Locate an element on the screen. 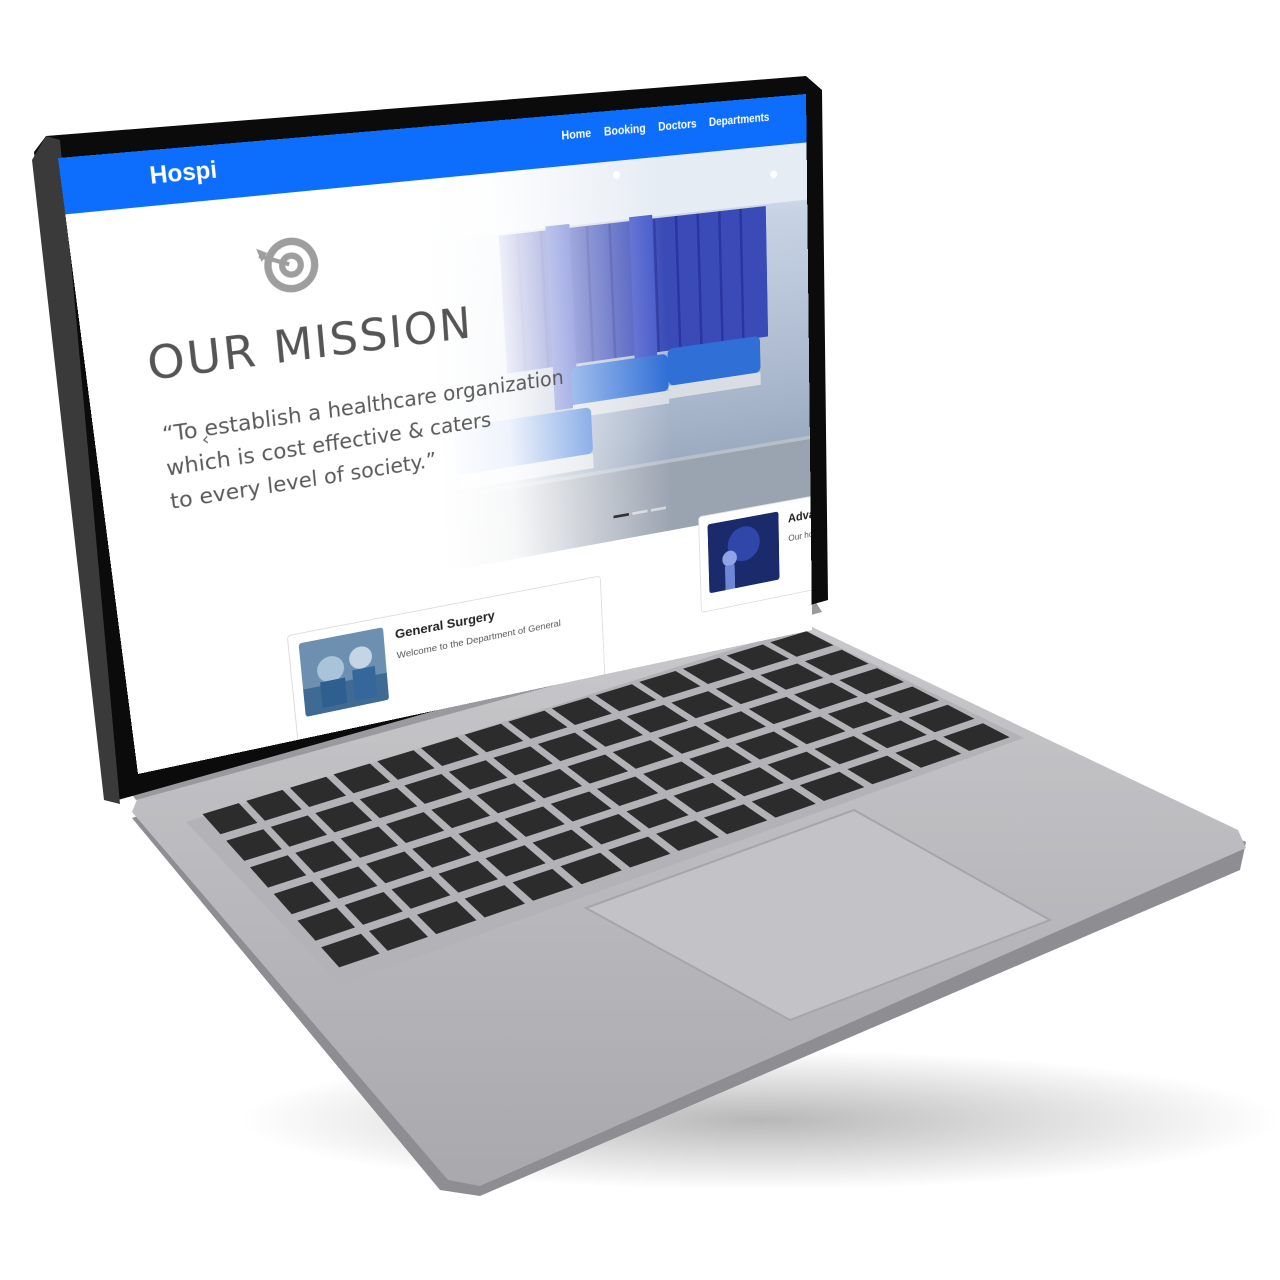 Image resolution: width=1280 pixels, height=1280 pixels. nav-departments-link: Departments is located at coordinates (739, 120).